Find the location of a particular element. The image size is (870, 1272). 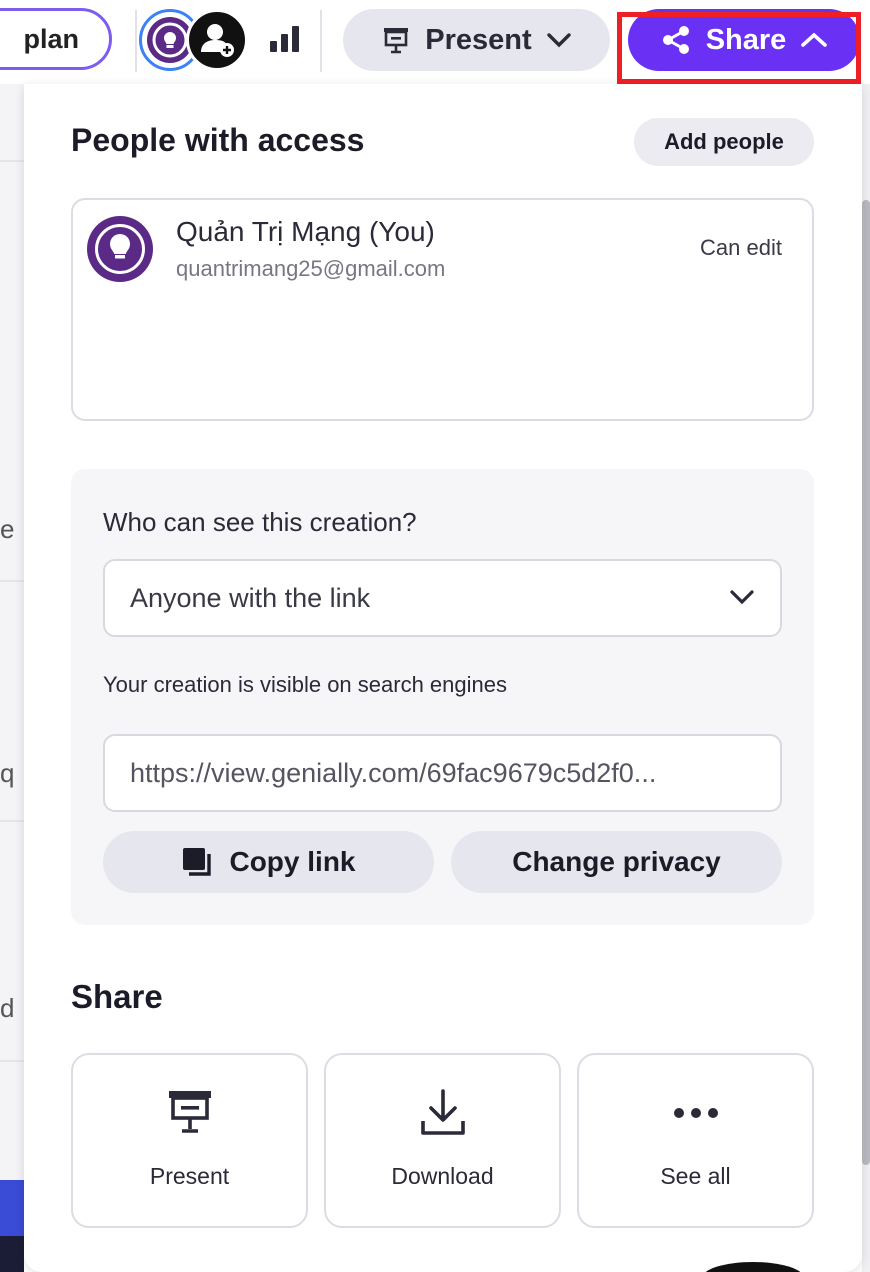

change-privacy-label: Change privacy is located at coordinates (616, 861).